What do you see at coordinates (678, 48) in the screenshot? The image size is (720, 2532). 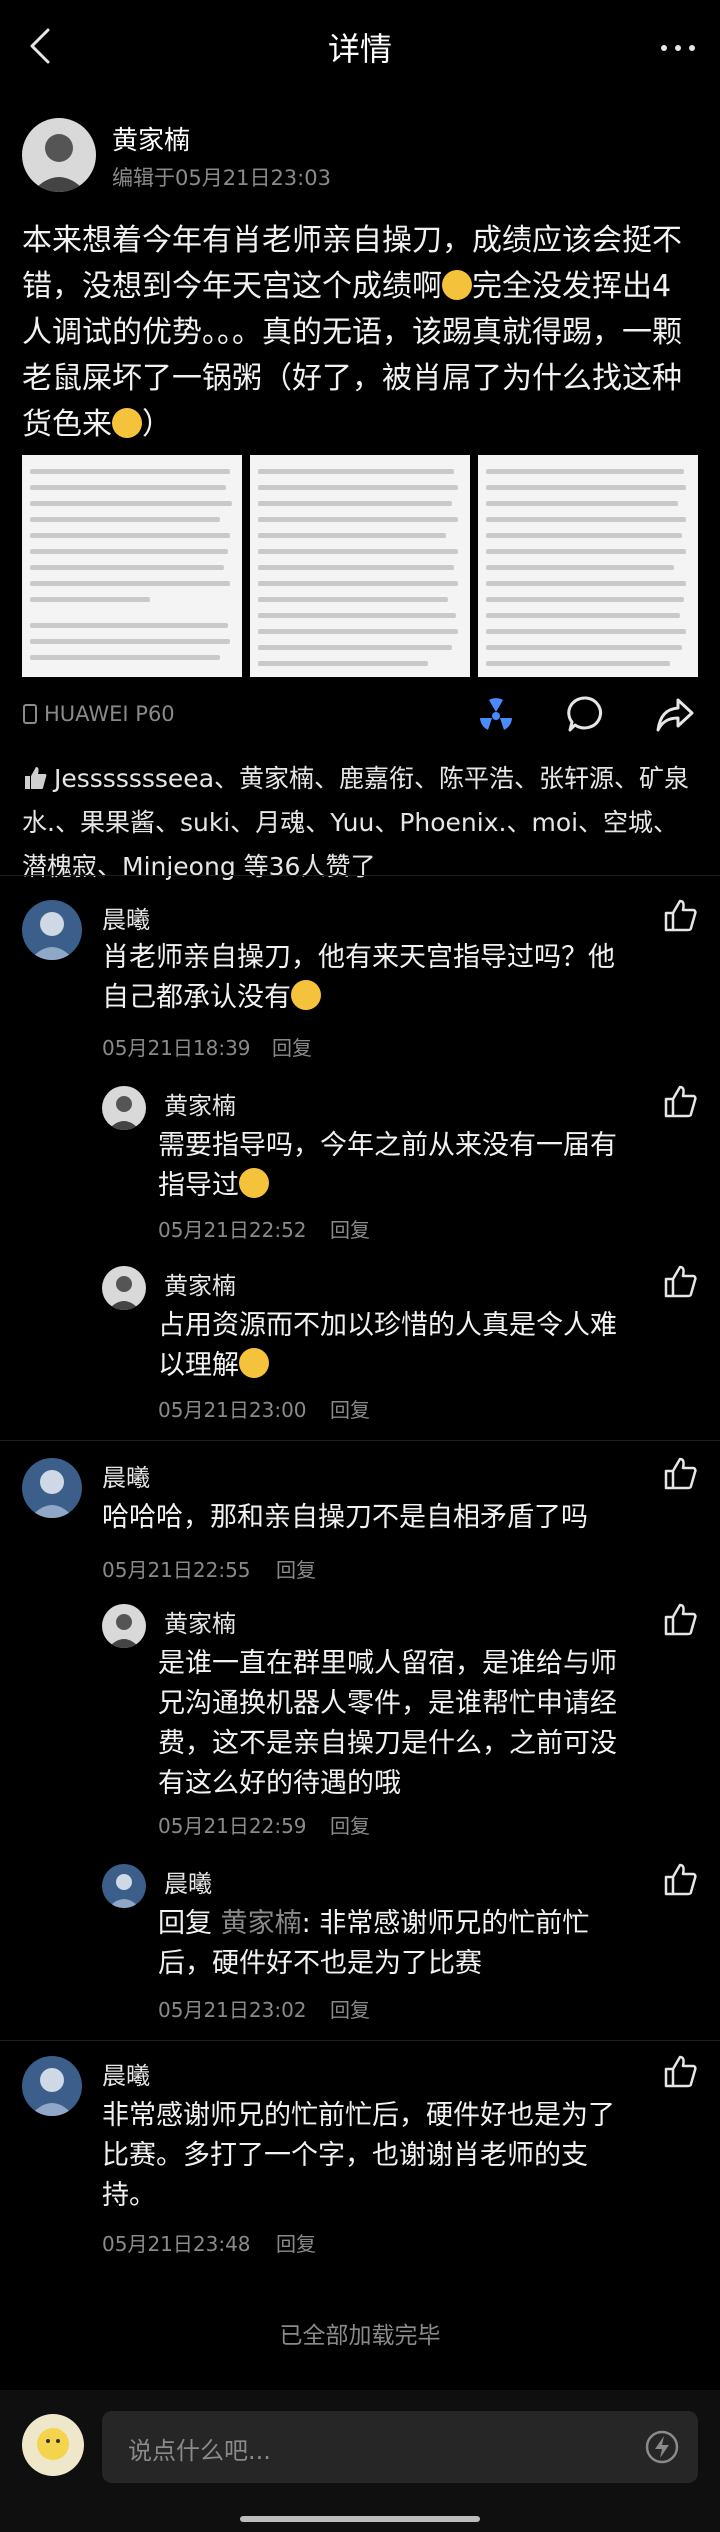 I see `more-icon` at bounding box center [678, 48].